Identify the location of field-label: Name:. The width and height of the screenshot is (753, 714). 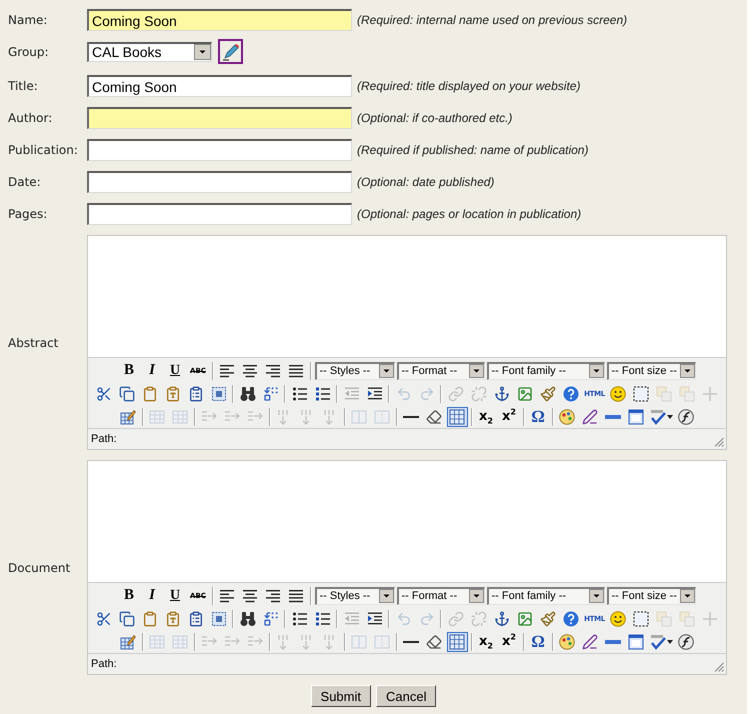
(28, 20).